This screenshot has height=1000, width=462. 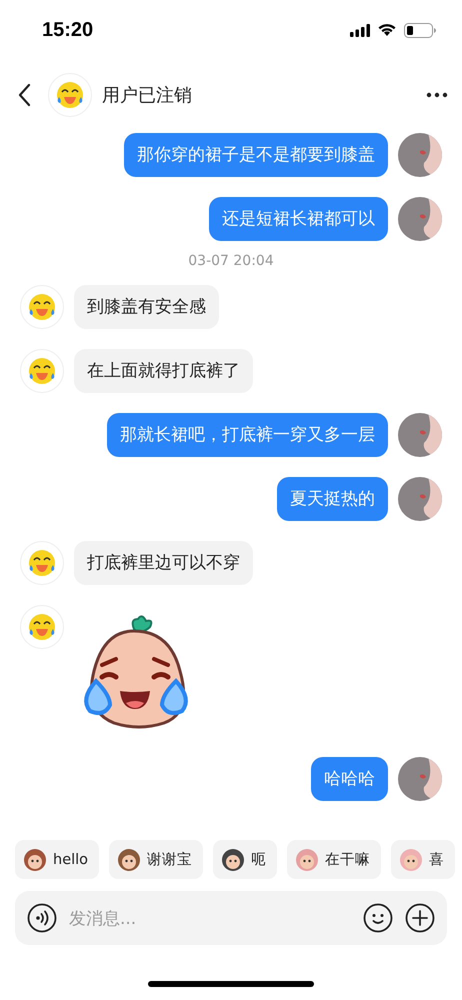 What do you see at coordinates (256, 155) in the screenshot?
I see `message-bubble: 那你穿的裙子是不是都要到膝盖` at bounding box center [256, 155].